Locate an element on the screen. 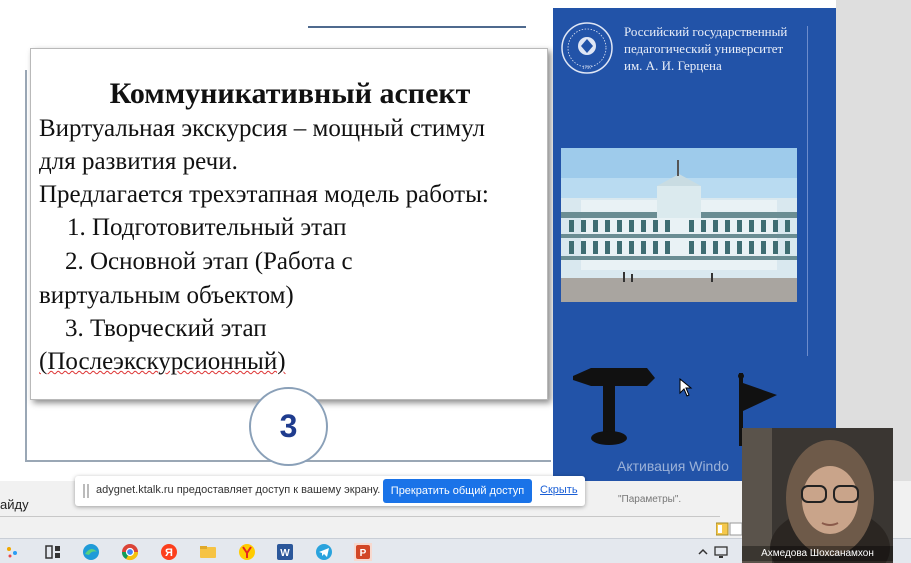 The image size is (911, 563). step-2: 2. Основной этап (Работа с is located at coordinates (209, 261).